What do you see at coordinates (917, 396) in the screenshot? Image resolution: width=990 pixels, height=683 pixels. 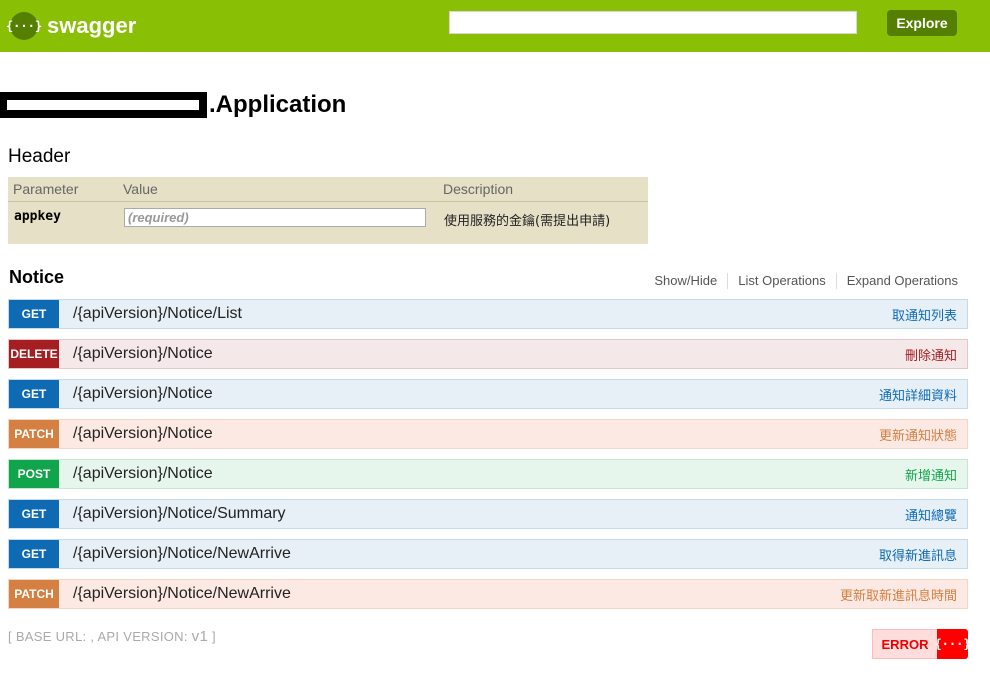 I see `operation-summary: 通知詳細資料` at bounding box center [917, 396].